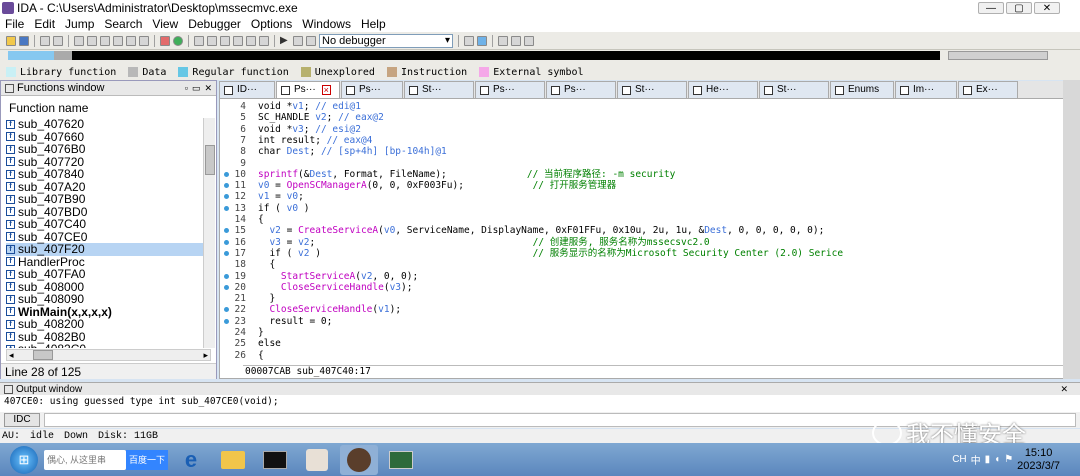 This screenshot has height=476, width=1080. Describe the element at coordinates (503, 40) in the screenshot. I see `layout-icon` at that location.